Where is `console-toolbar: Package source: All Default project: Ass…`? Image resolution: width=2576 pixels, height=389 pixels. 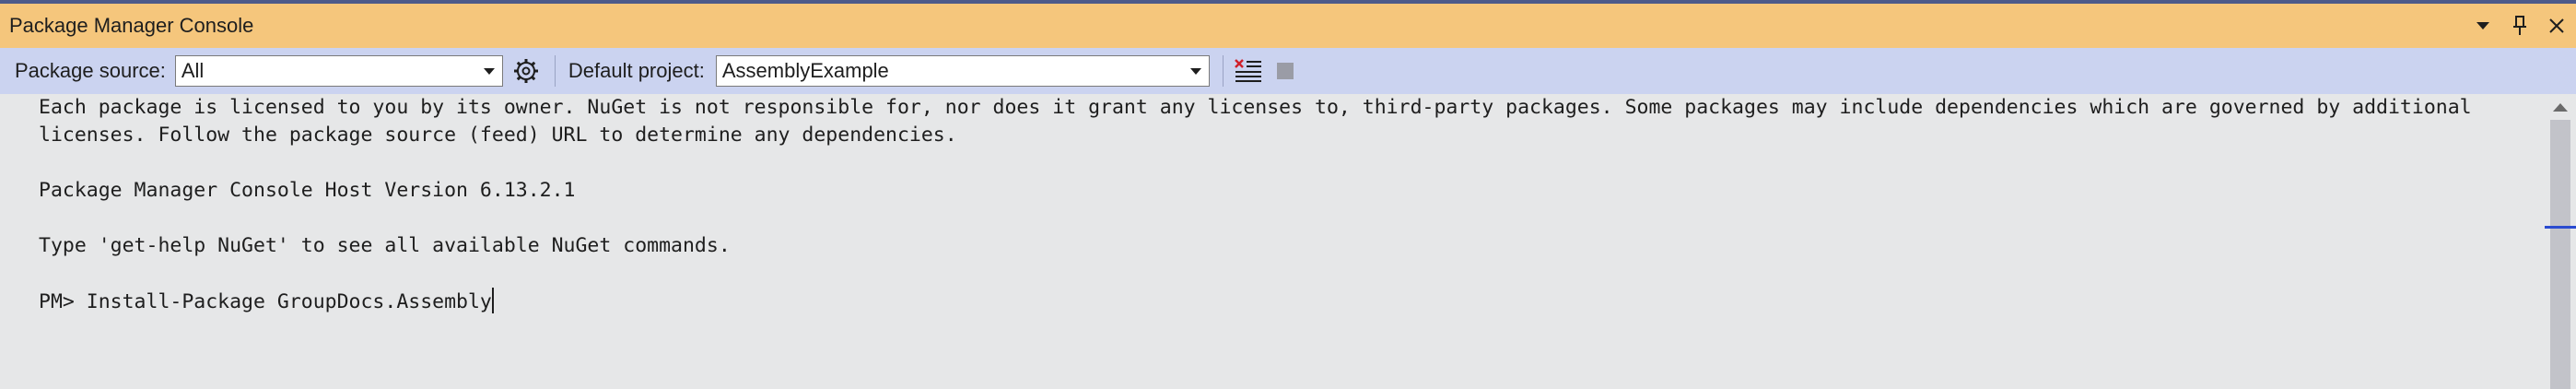
console-toolbar: Package source: All Default project: Ass… is located at coordinates (1288, 71).